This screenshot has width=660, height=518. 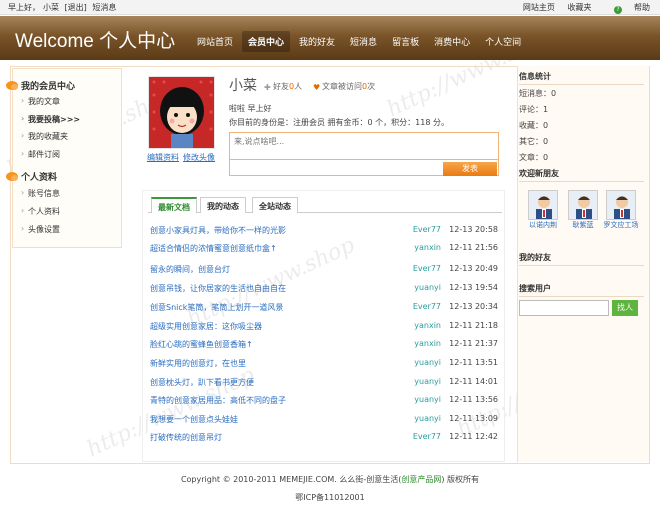 What do you see at coordinates (473, 325) in the screenshot?
I see `feed-time: 12-11 21:18` at bounding box center [473, 325].